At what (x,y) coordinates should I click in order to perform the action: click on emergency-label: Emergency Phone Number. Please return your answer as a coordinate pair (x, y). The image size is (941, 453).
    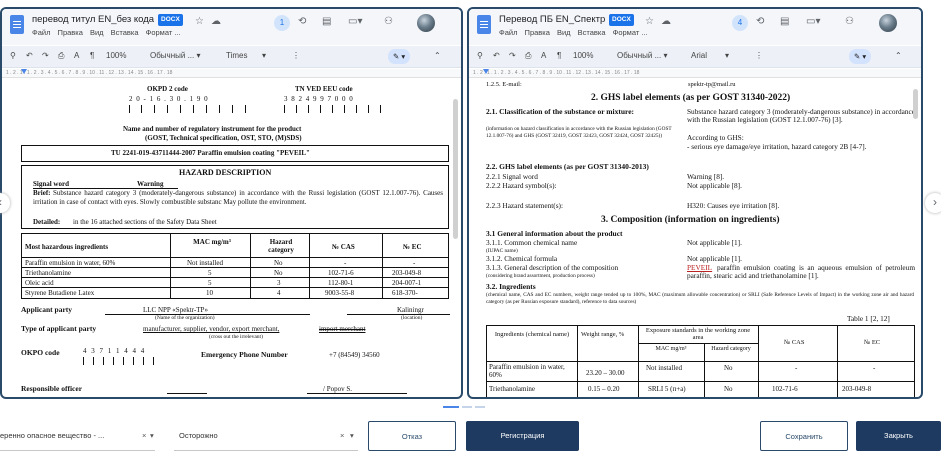
    Looking at the image, I should click on (244, 354).